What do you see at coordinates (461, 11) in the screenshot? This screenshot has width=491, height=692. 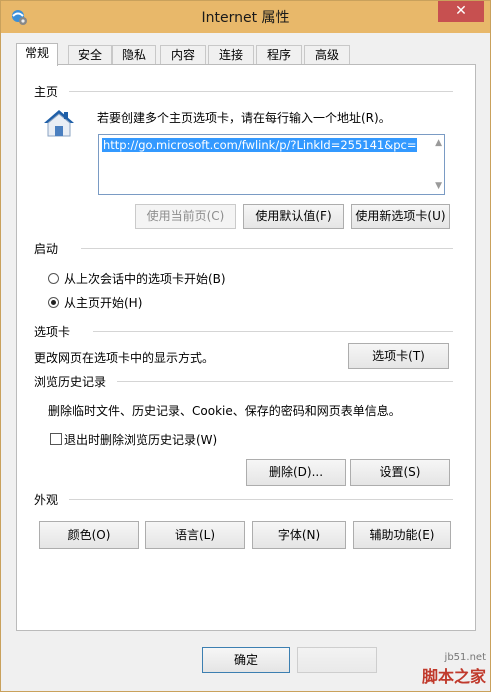 I see `close-button: ✕` at bounding box center [461, 11].